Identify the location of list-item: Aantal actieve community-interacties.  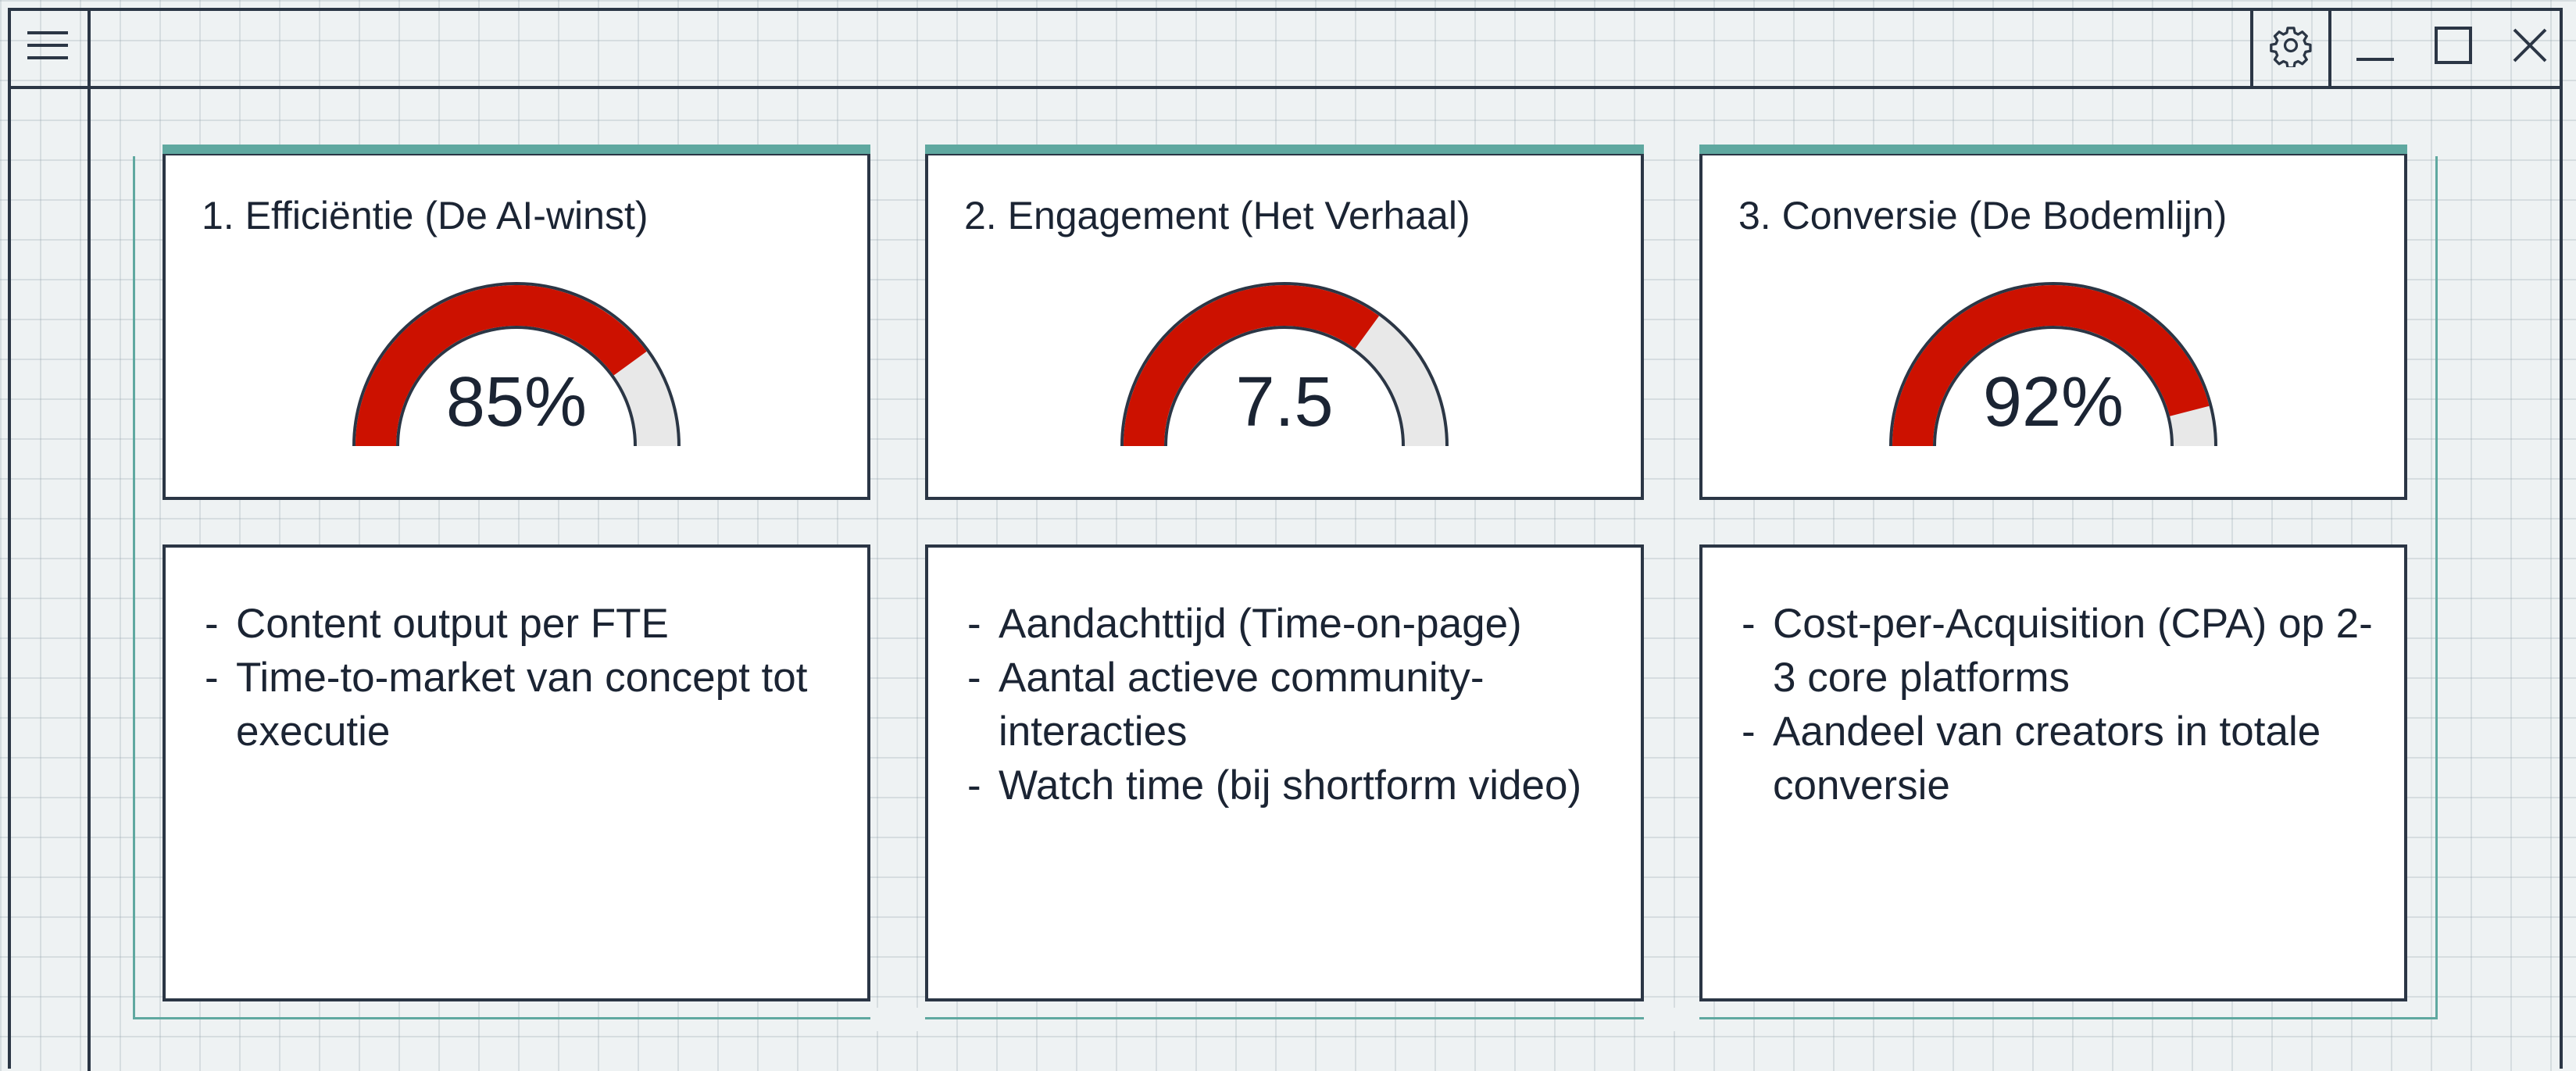
(1291, 705).